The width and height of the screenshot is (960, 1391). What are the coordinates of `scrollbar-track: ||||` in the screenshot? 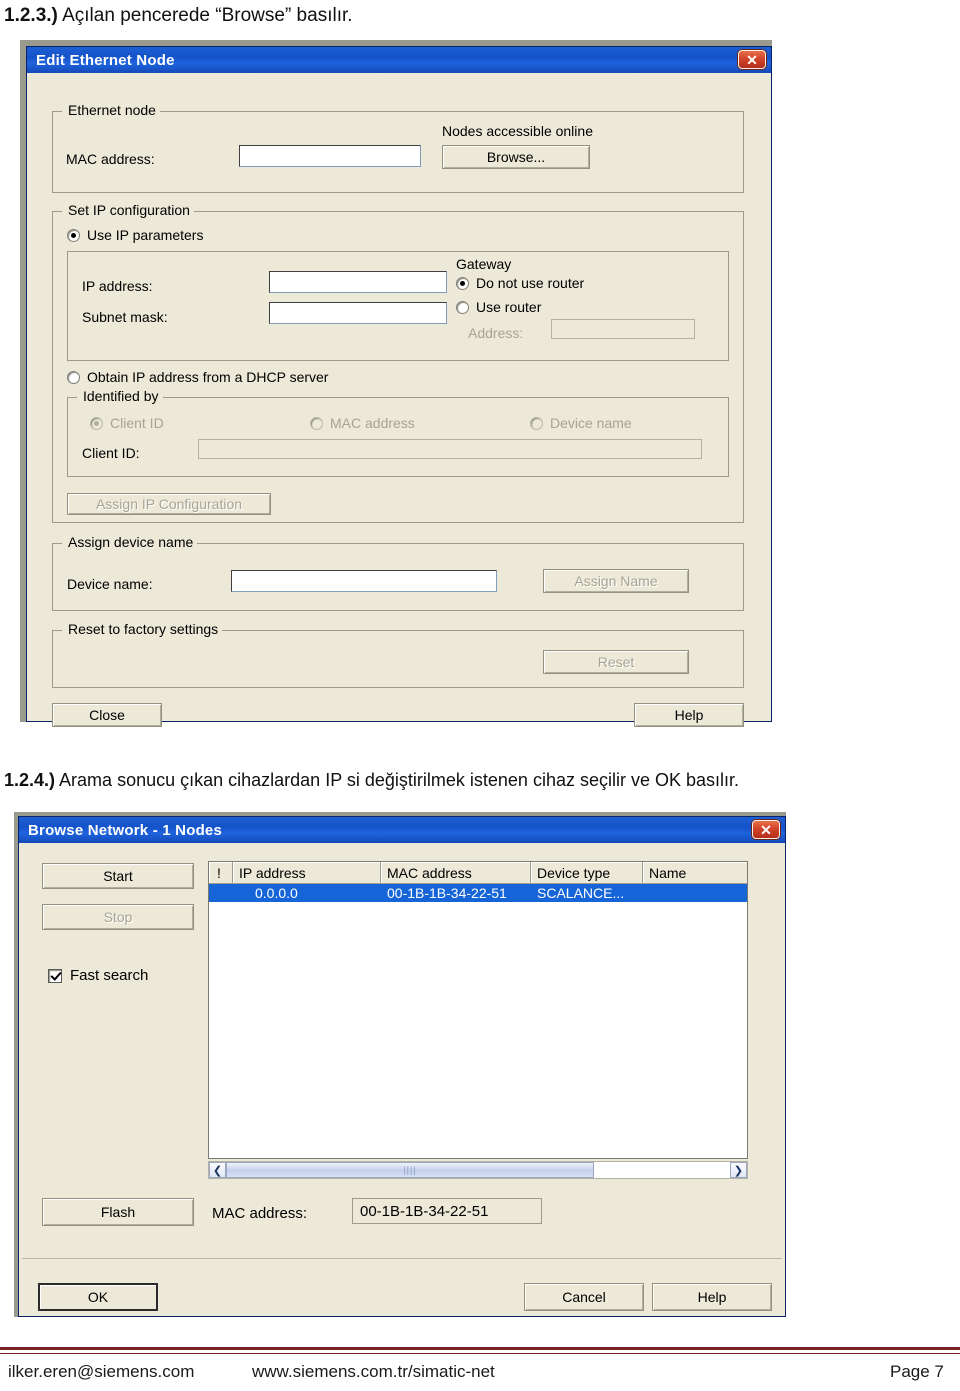 It's located at (478, 1170).